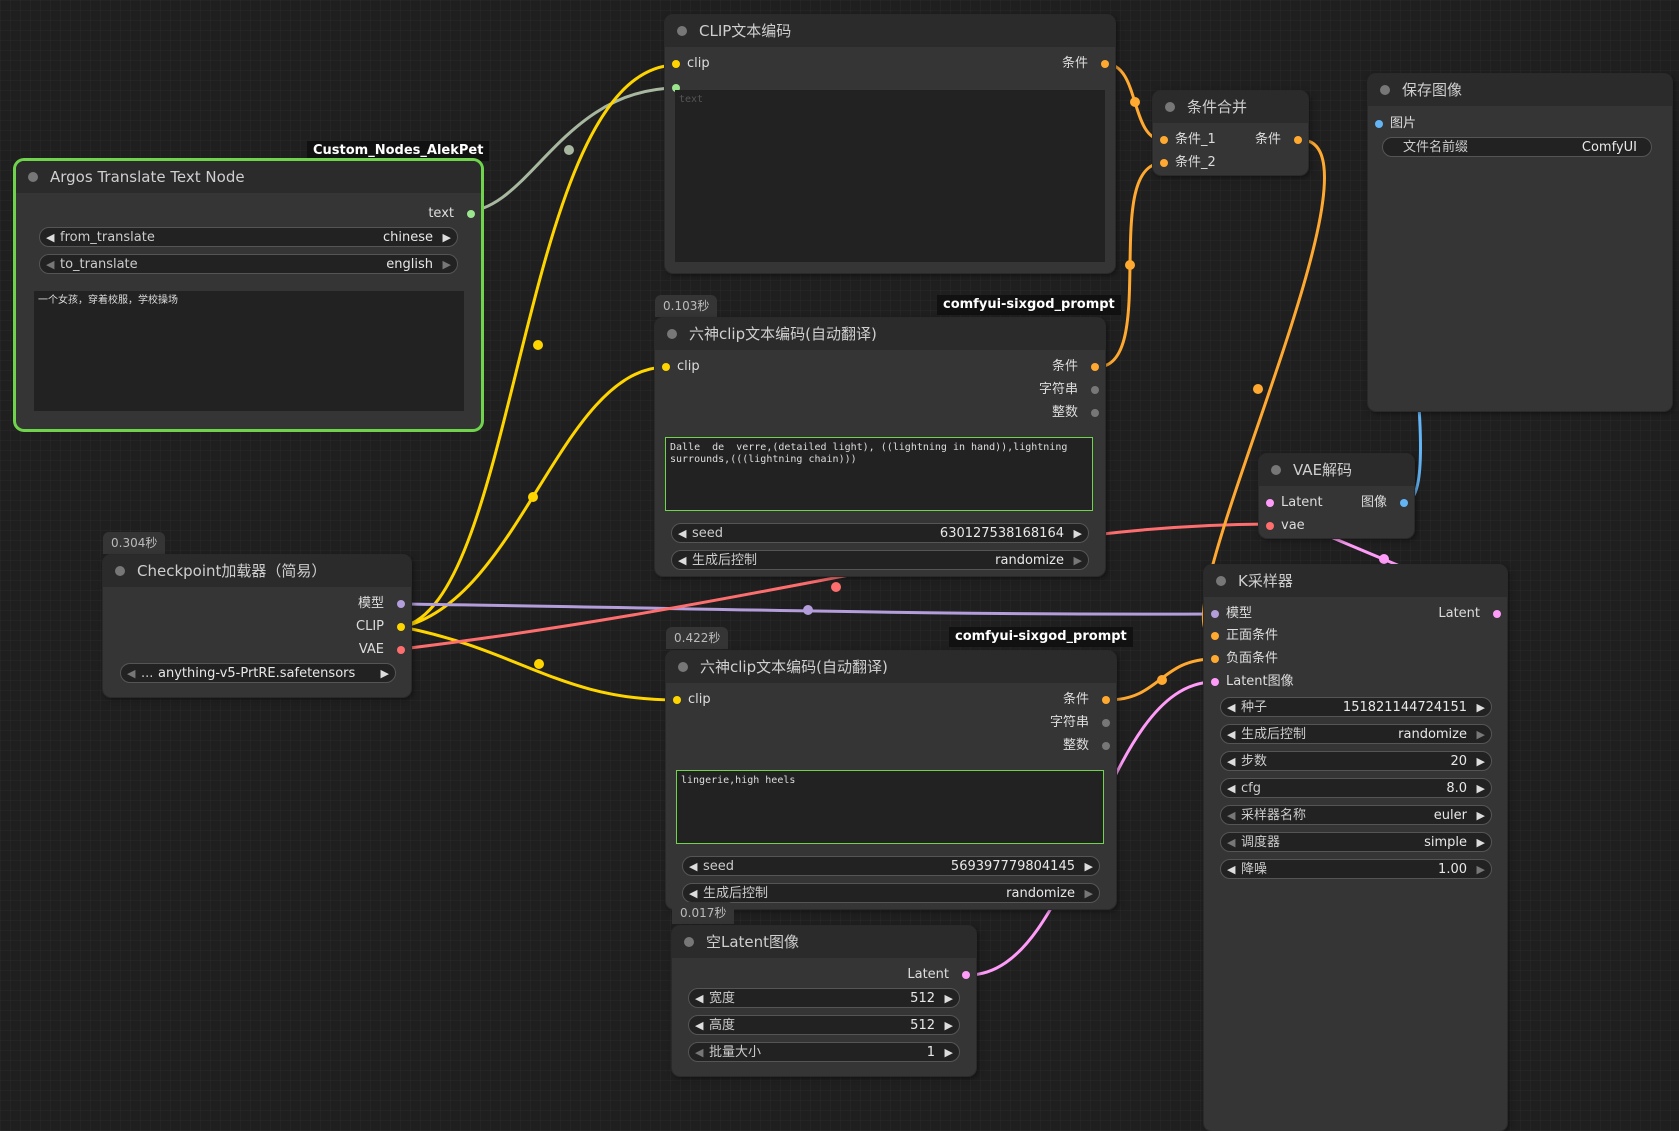 The width and height of the screenshot is (1679, 1131). Describe the element at coordinates (824, 1025) in the screenshot. I see `height-field: ◀ 高度 512 ▶` at that location.